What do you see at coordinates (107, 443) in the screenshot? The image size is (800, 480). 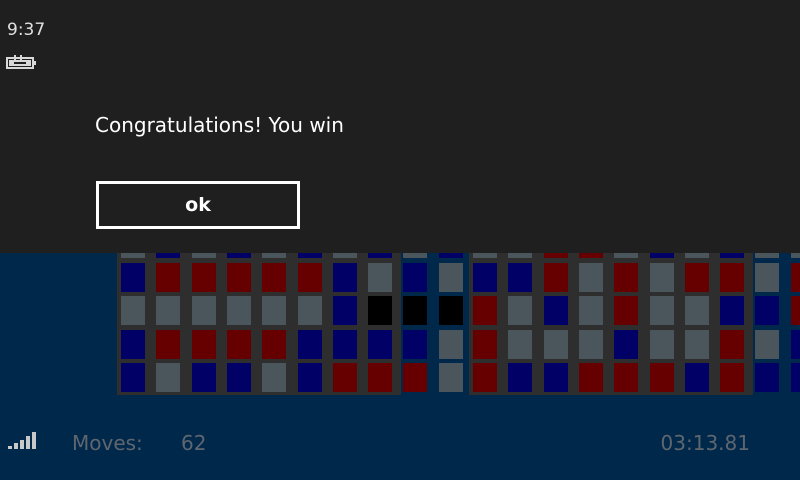 I see `moves-label: Moves:` at bounding box center [107, 443].